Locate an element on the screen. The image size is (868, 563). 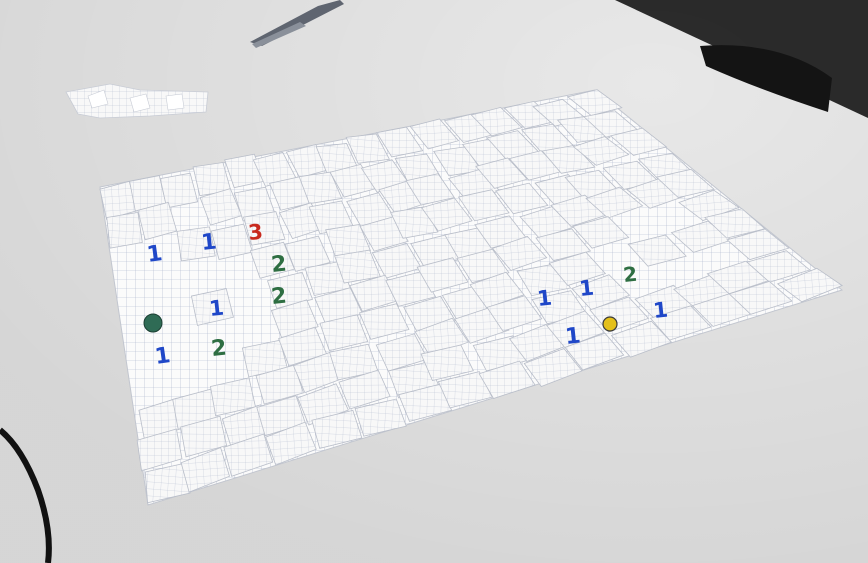
flag-marker-green is located at coordinates (153, 323).